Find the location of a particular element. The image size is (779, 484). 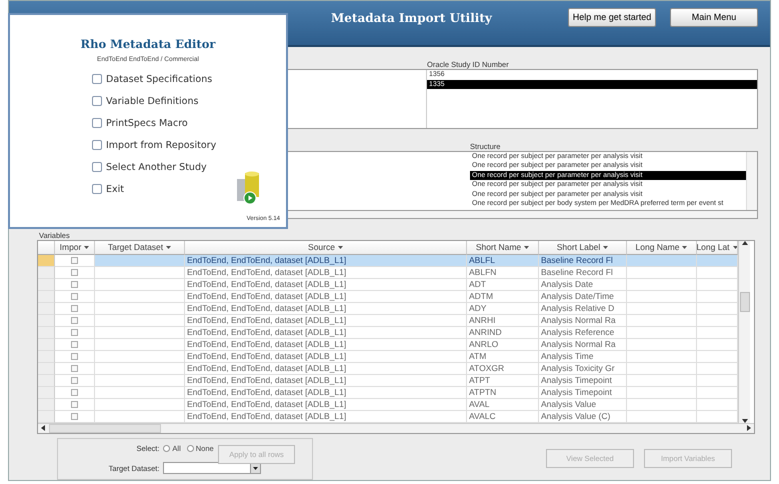

table-cell: ADT is located at coordinates (503, 284).